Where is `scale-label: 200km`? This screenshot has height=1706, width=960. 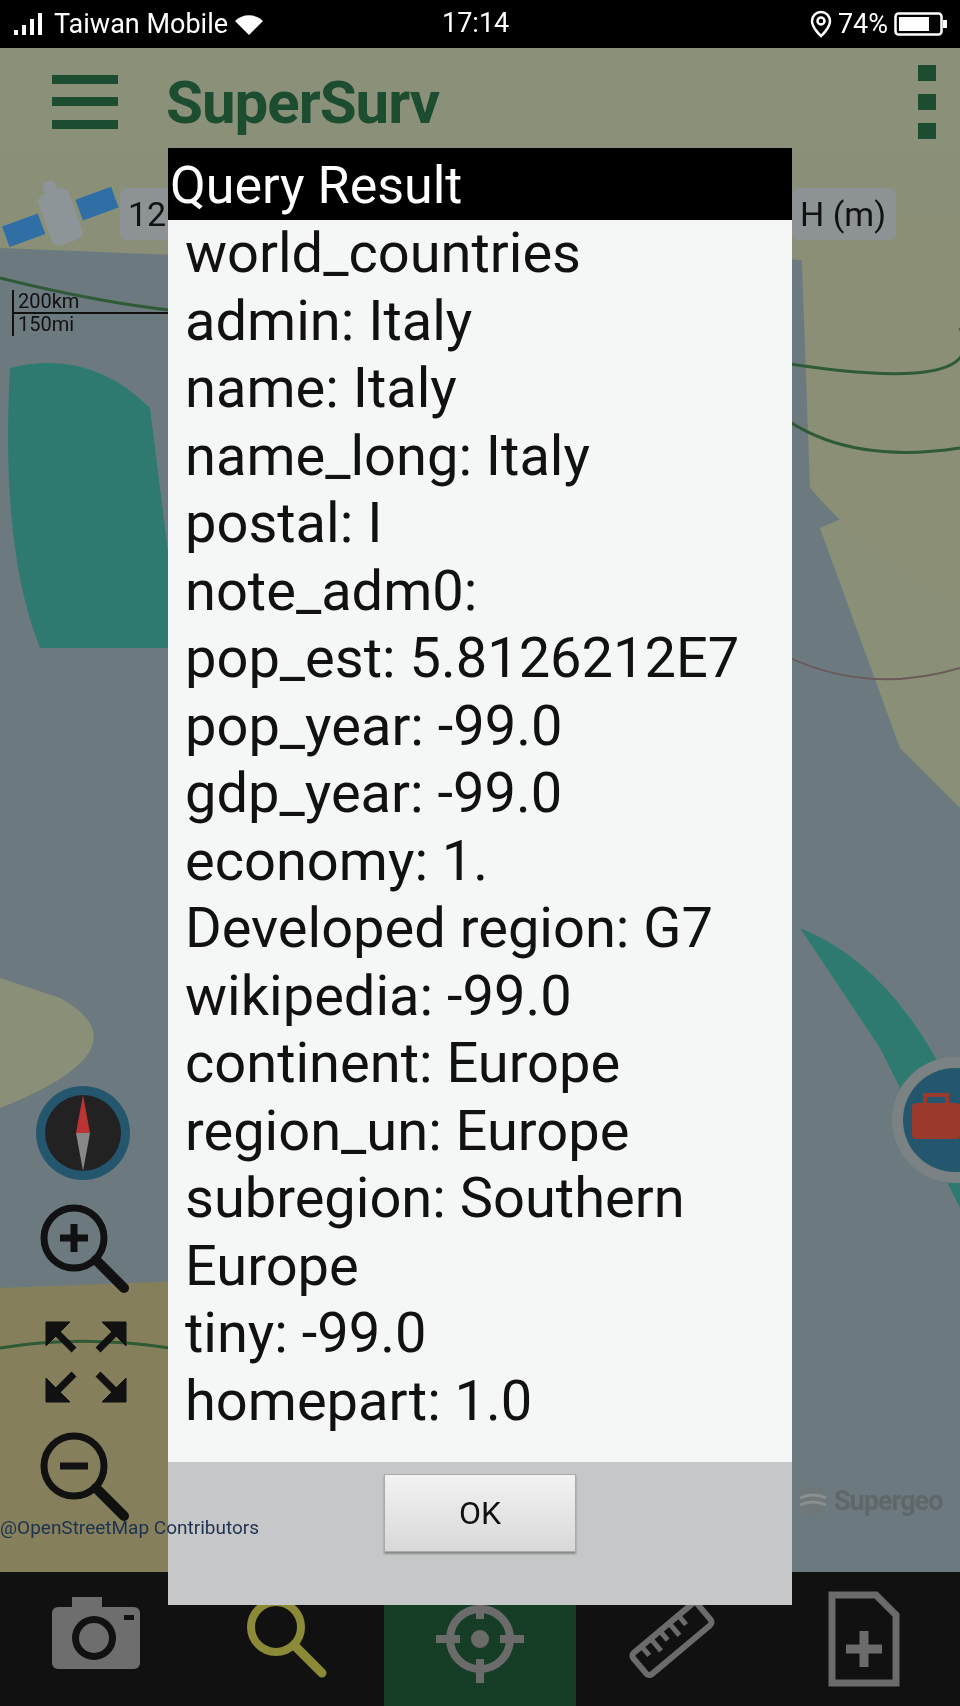 scale-label: 200km is located at coordinates (49, 301).